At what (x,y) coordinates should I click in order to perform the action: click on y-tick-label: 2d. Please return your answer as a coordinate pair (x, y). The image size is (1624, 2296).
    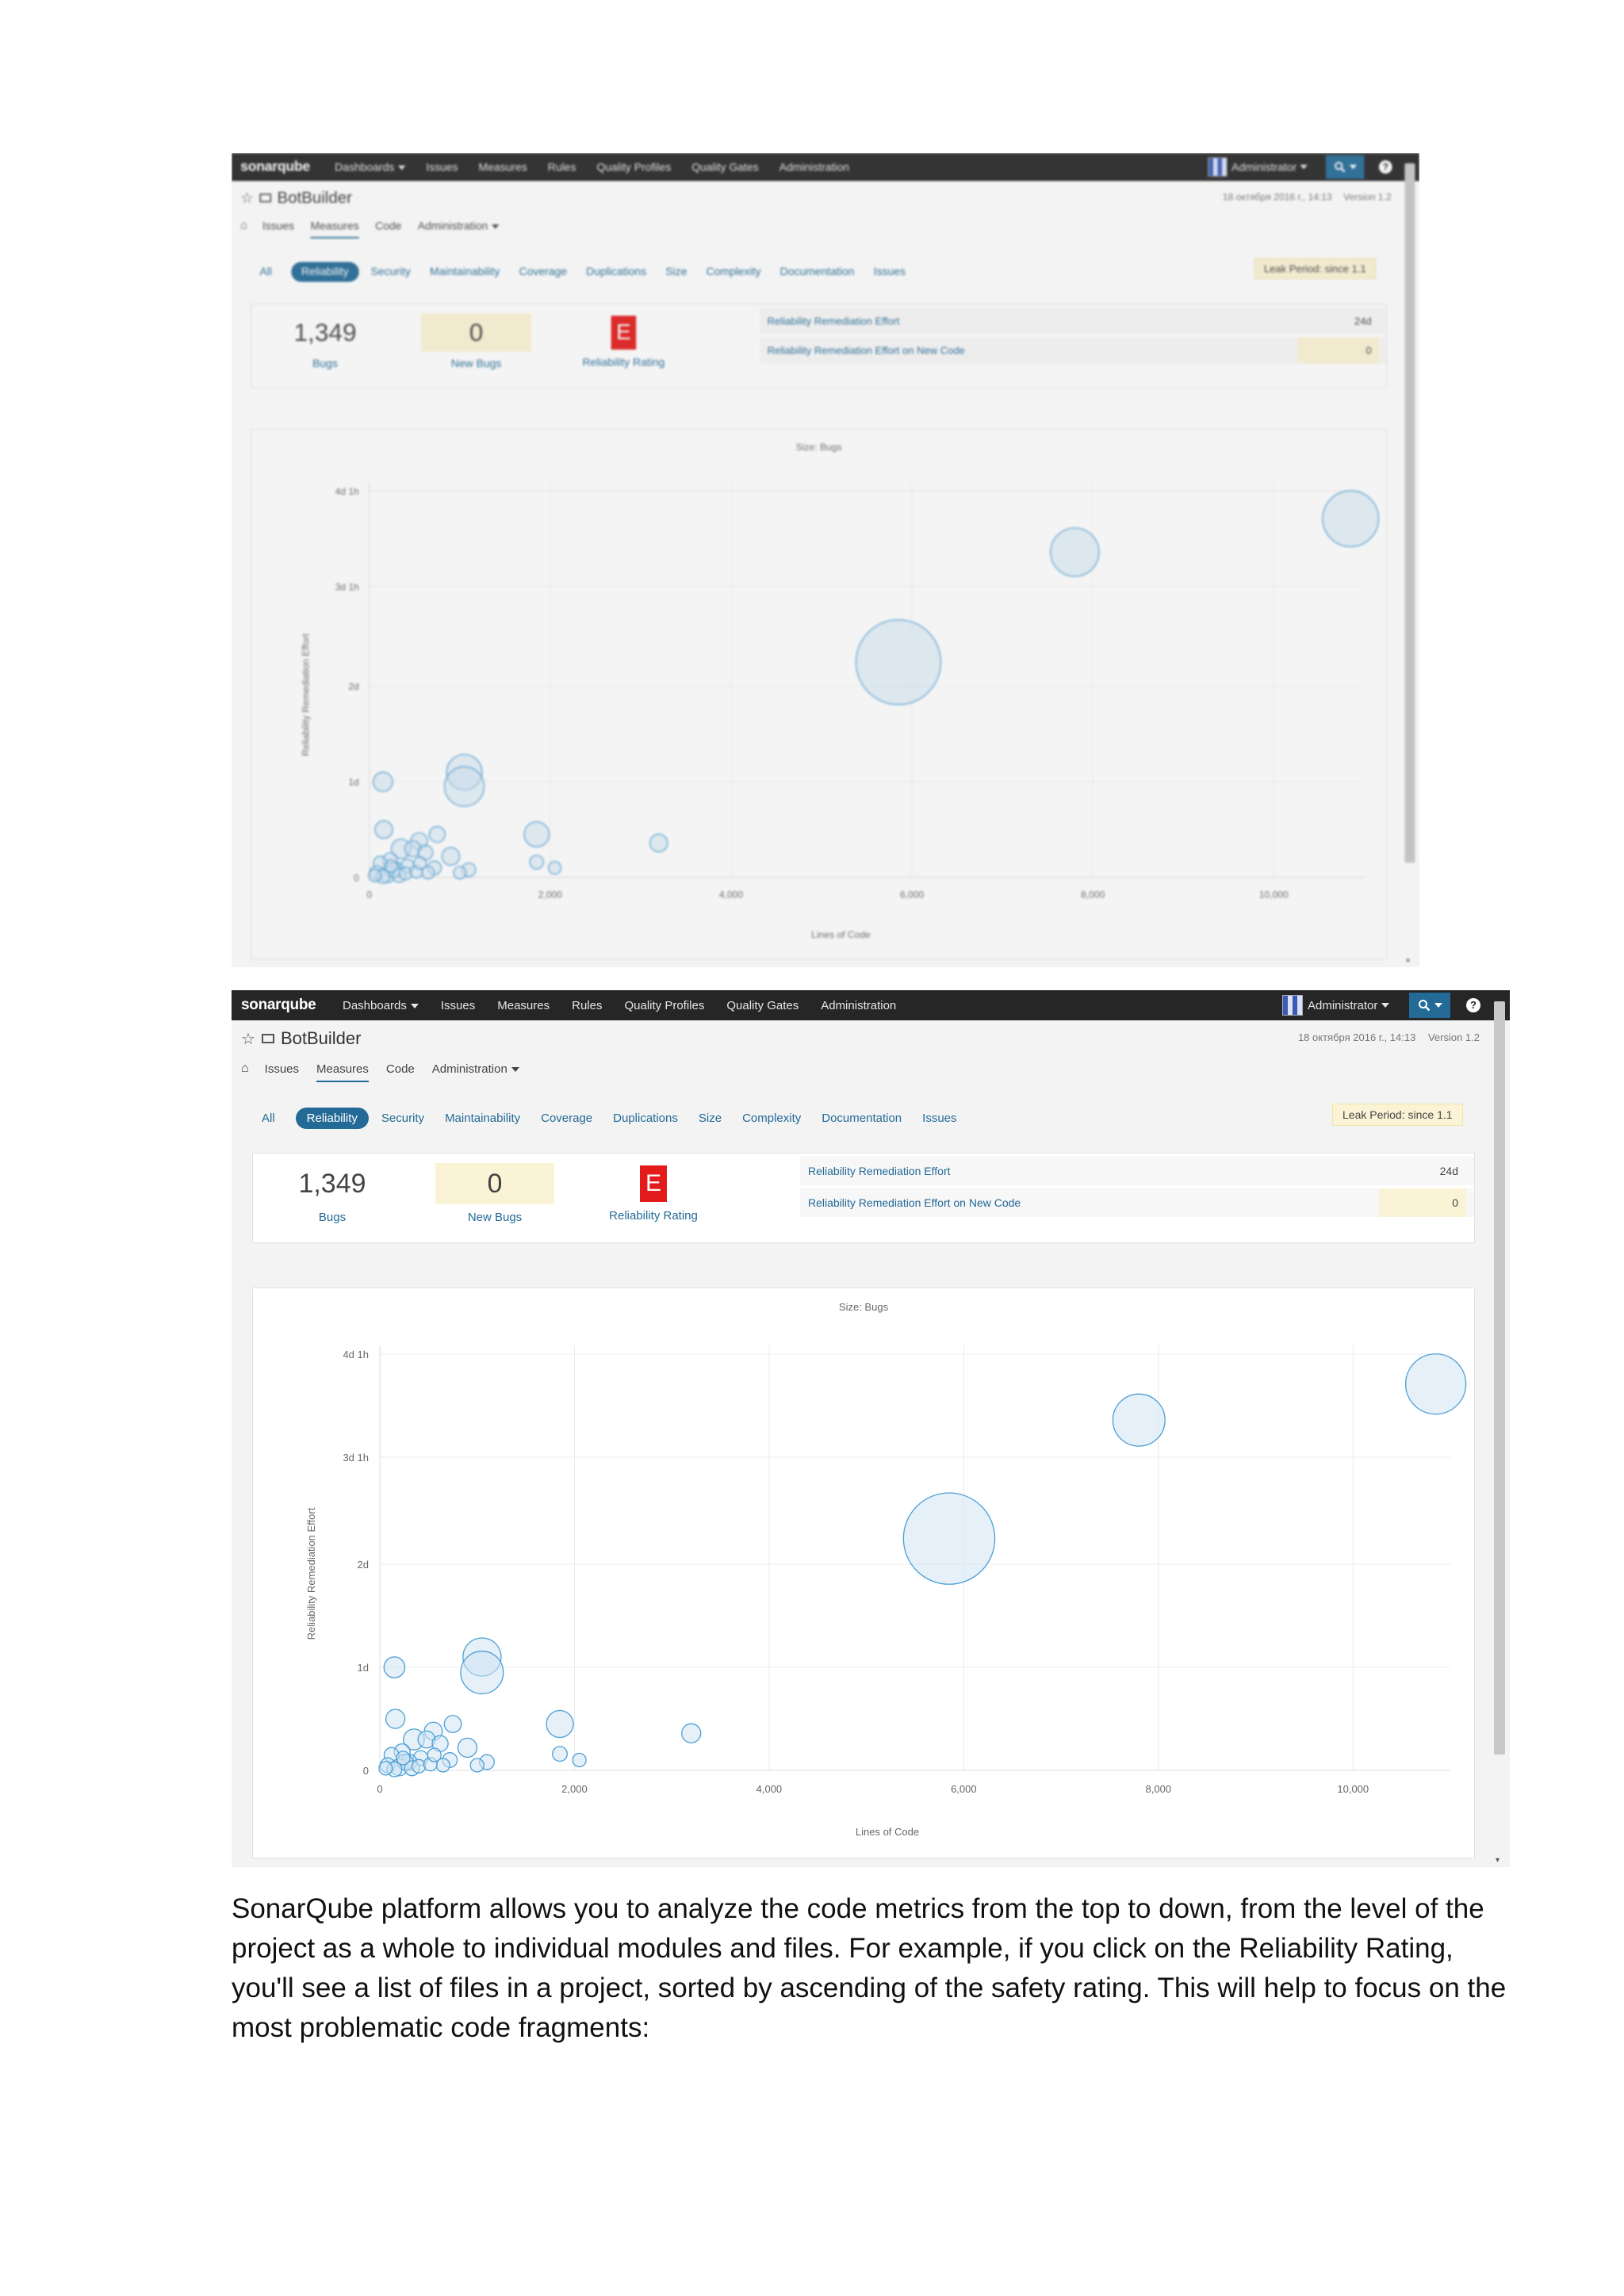
    Looking at the image, I should click on (353, 687).